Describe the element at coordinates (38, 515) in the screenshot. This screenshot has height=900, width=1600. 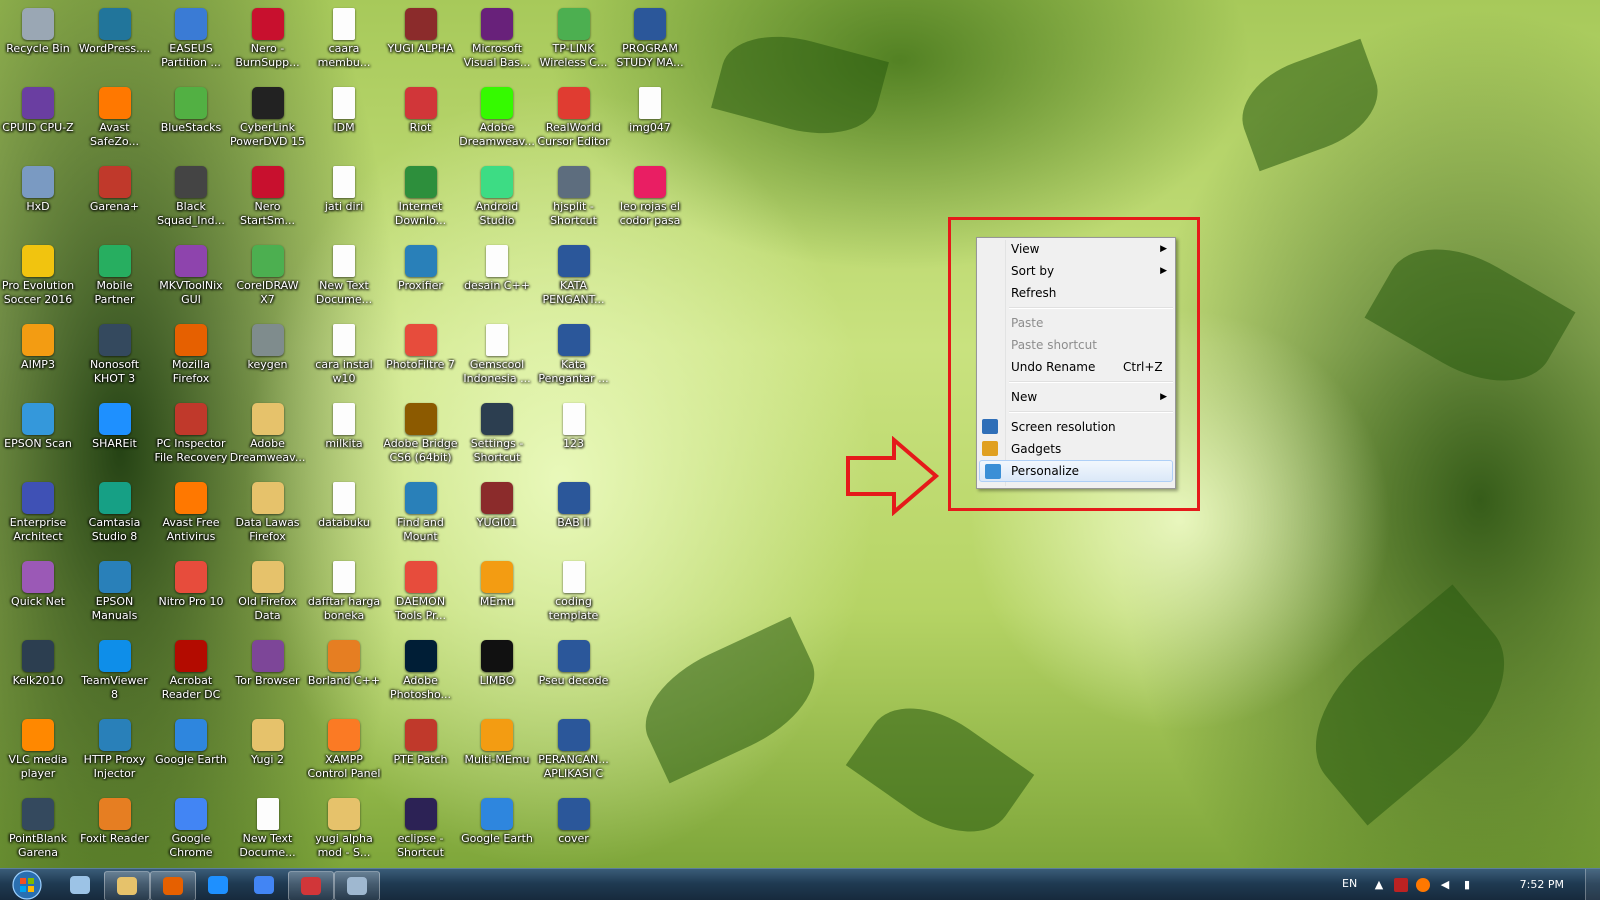
I see `desktop-icon: Enterprise Architect` at that location.